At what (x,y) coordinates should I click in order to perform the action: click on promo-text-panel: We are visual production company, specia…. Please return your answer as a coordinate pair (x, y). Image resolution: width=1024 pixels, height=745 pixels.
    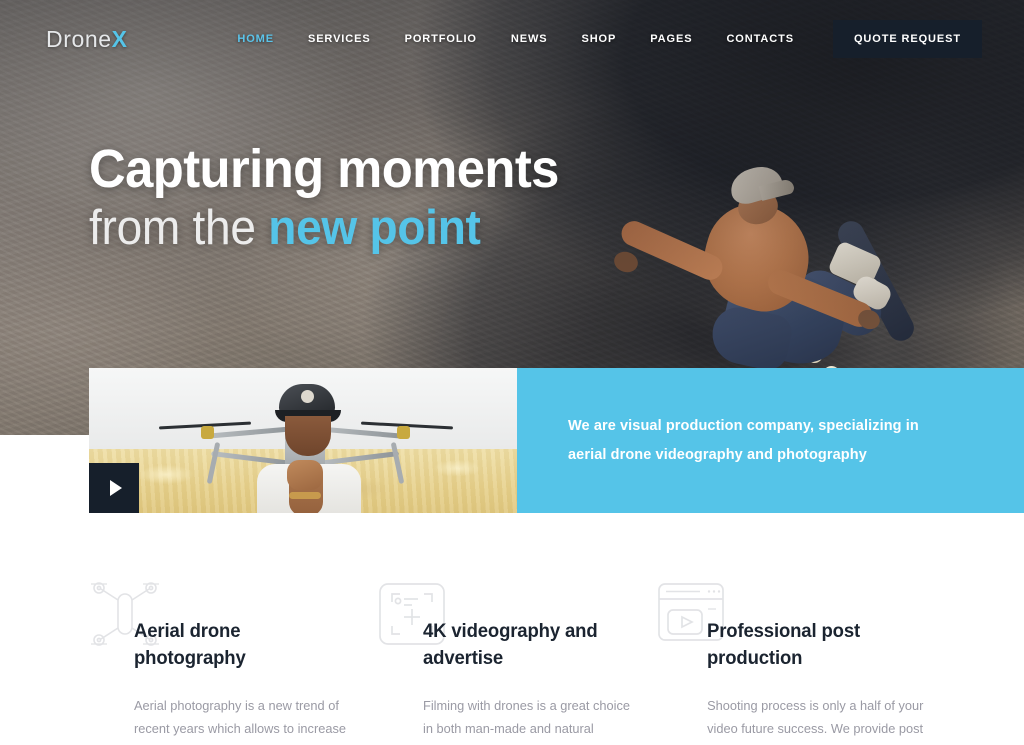
    Looking at the image, I should click on (770, 440).